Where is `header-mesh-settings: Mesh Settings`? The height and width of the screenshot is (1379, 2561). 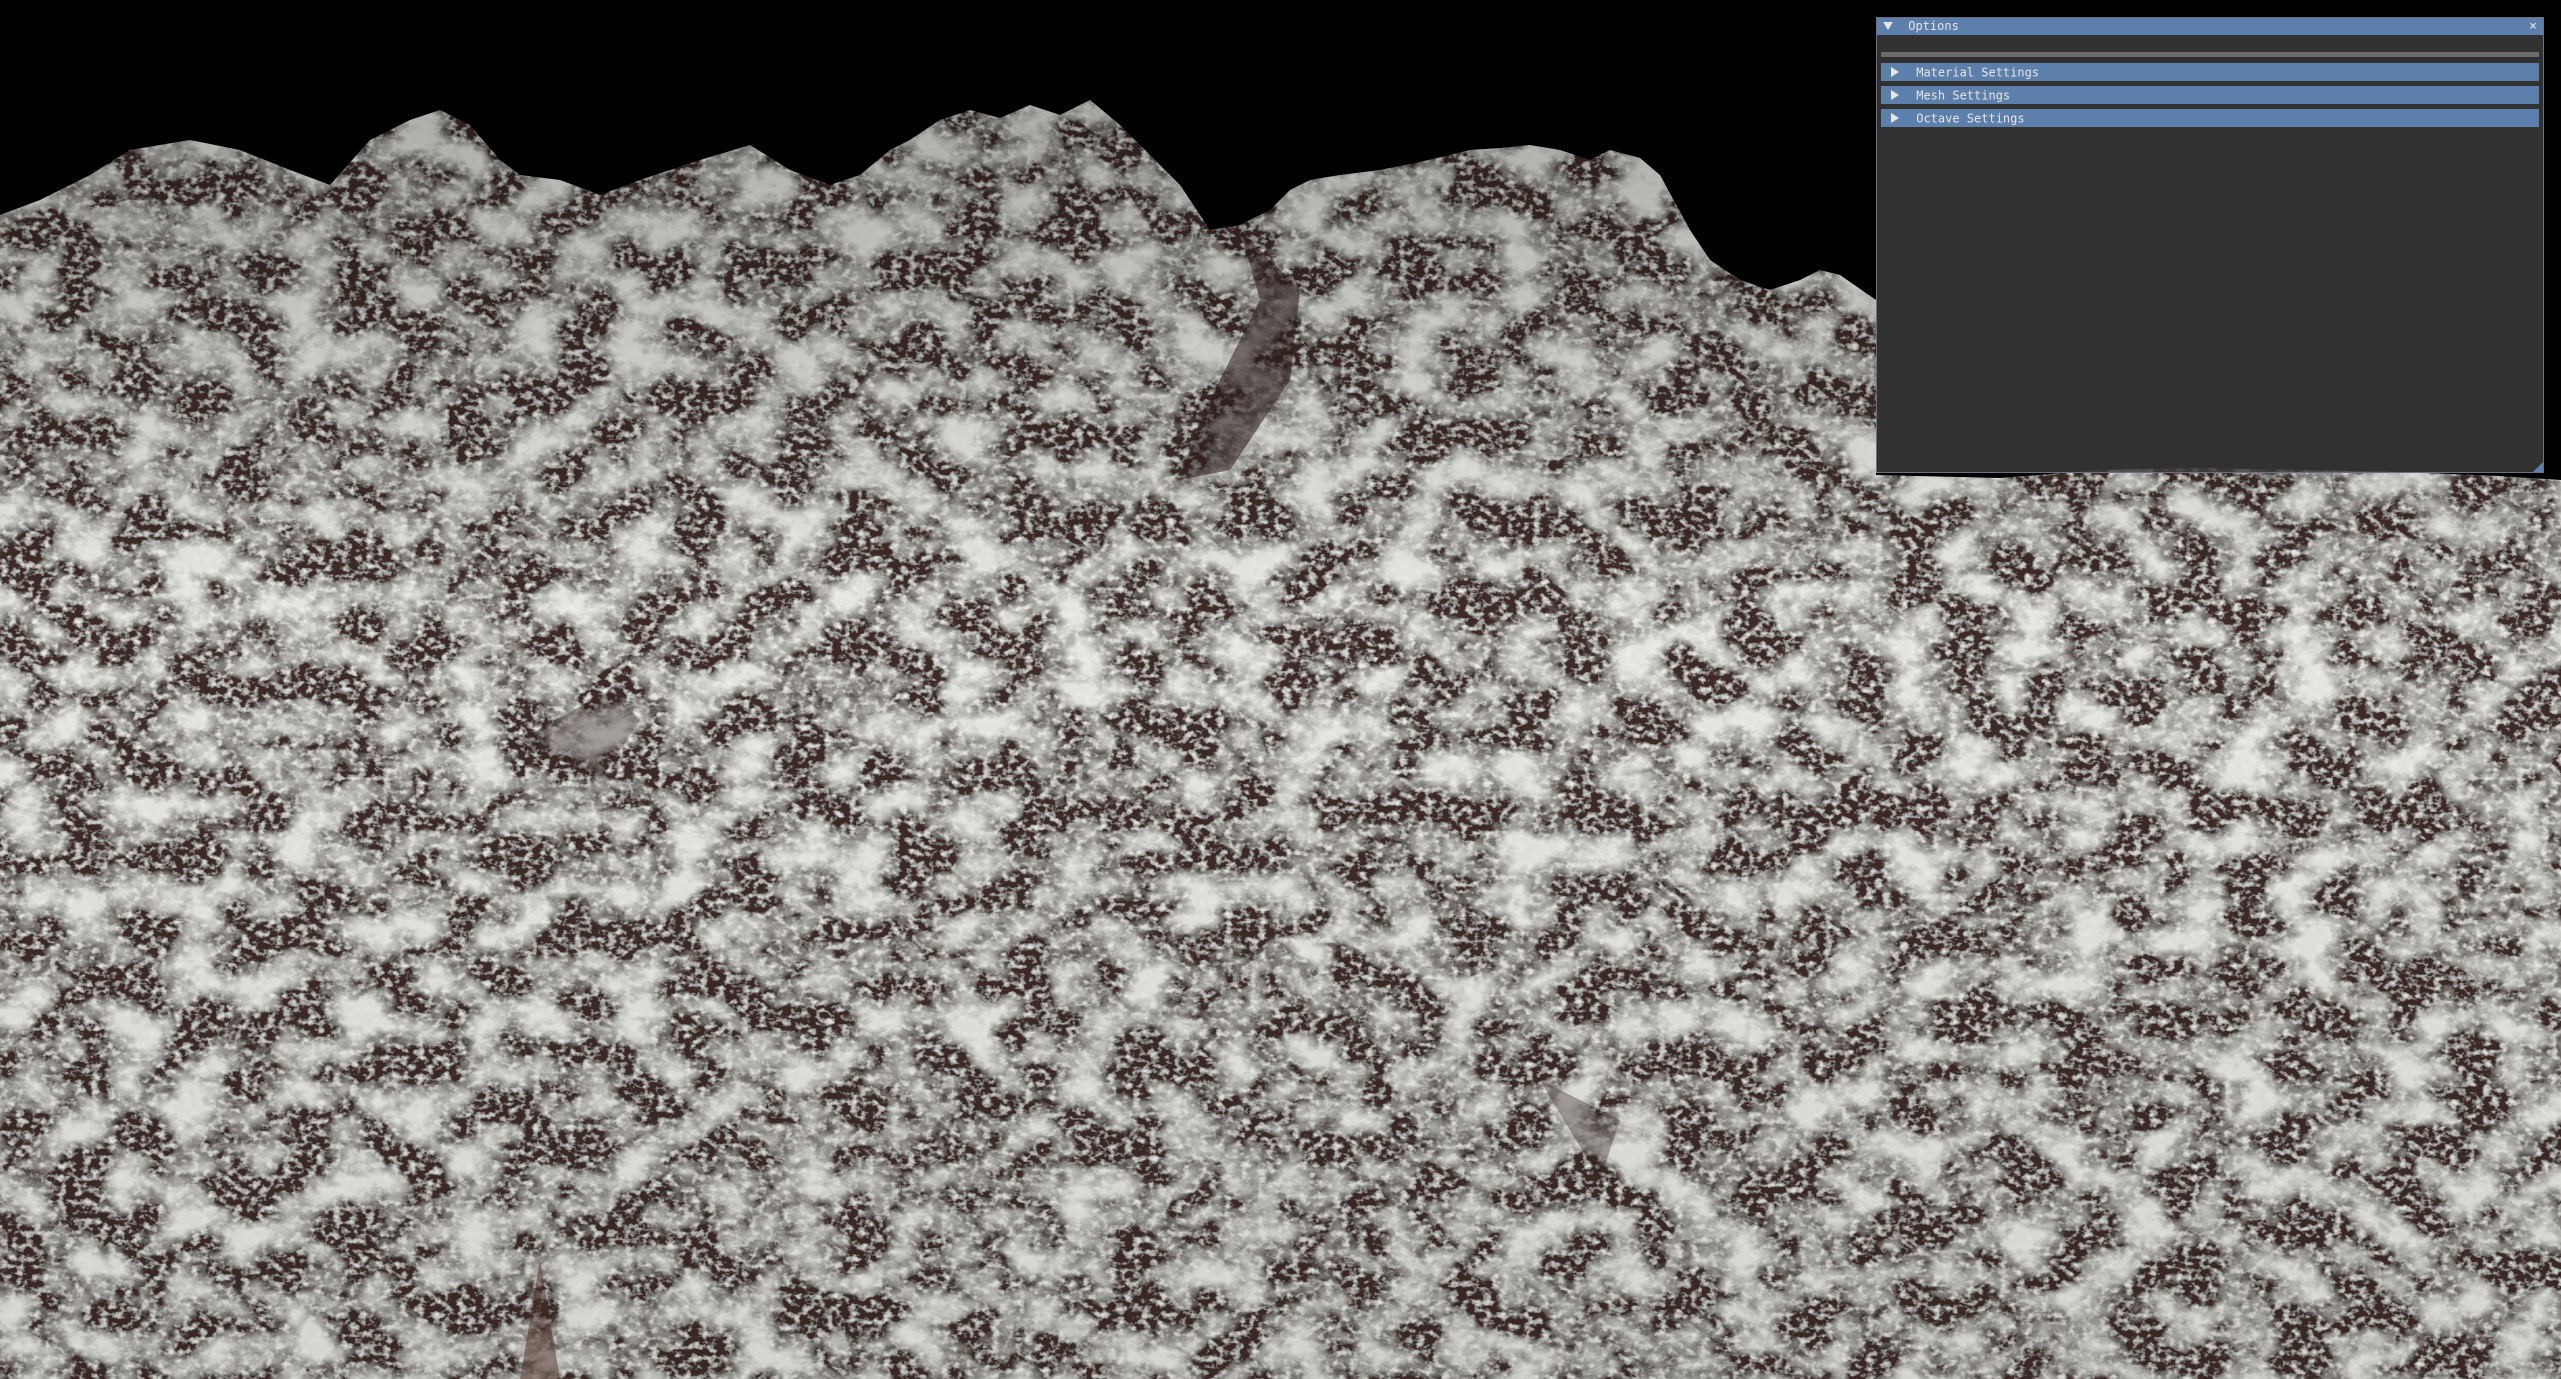 header-mesh-settings: Mesh Settings is located at coordinates (2210, 95).